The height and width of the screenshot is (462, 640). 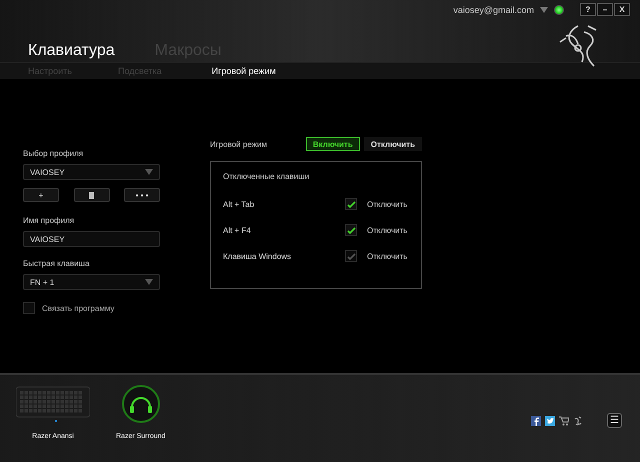 What do you see at coordinates (91, 282) in the screenshot?
I see `hotkey-dropdown: FN + 1` at bounding box center [91, 282].